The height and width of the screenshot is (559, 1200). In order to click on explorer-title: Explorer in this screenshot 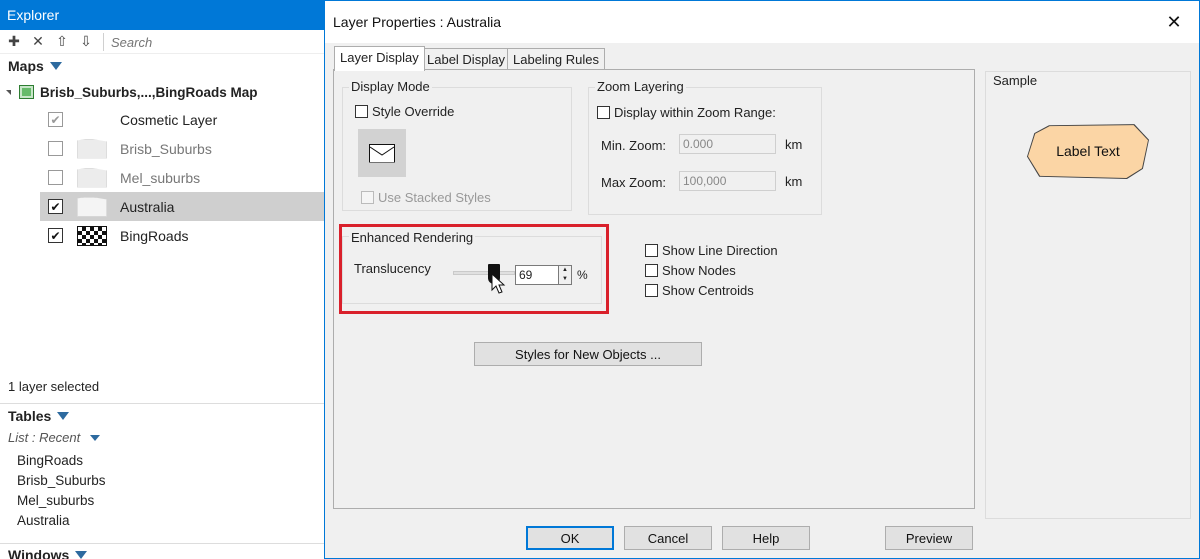, I will do `click(162, 15)`.